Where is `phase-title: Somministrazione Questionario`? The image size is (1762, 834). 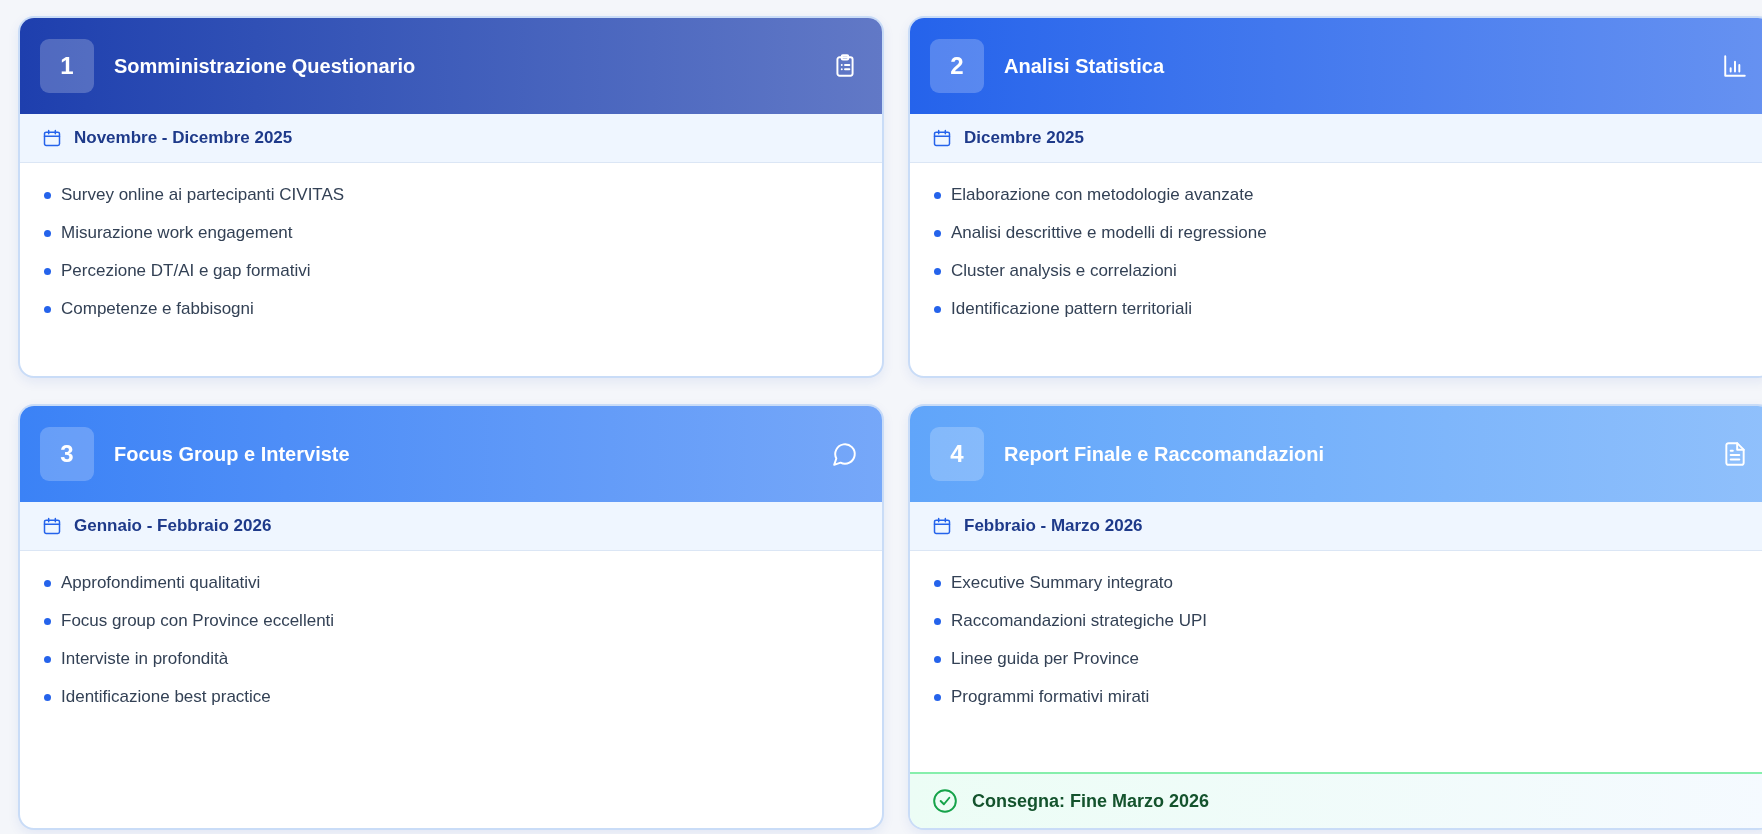
phase-title: Somministrazione Questionario is located at coordinates (265, 66).